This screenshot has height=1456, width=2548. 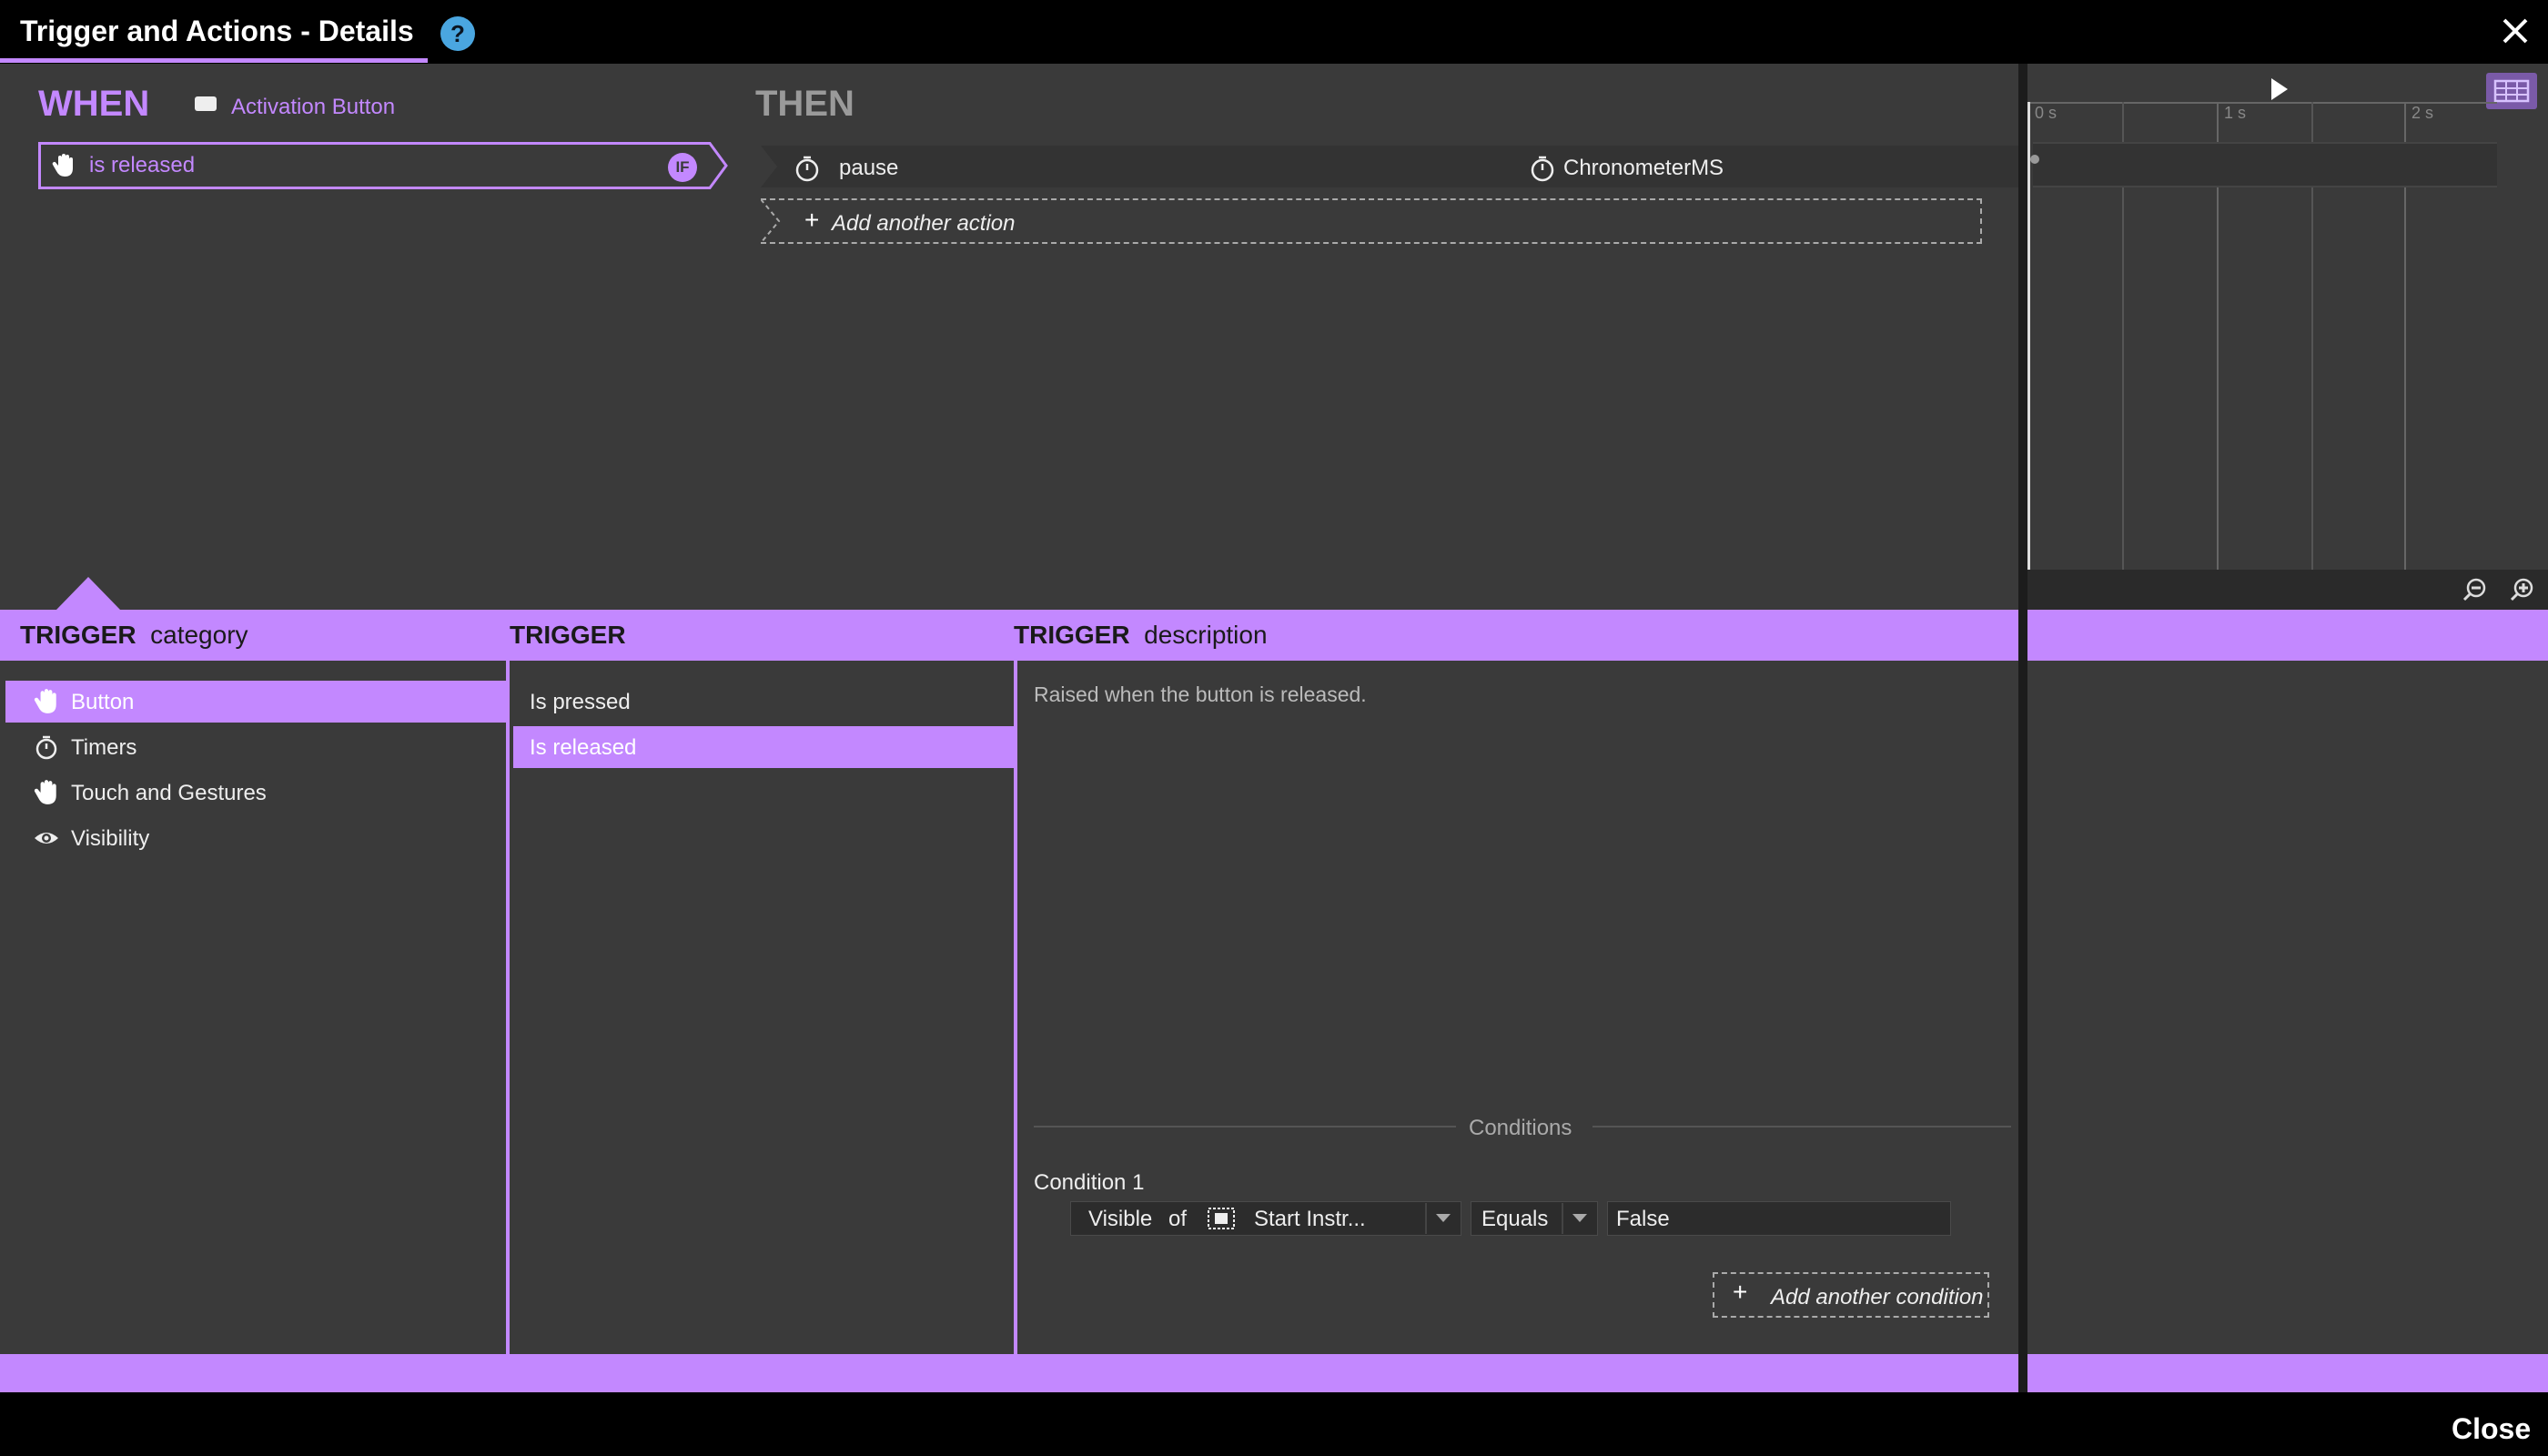 What do you see at coordinates (769, 167) in the screenshot?
I see `action-notch-shape` at bounding box center [769, 167].